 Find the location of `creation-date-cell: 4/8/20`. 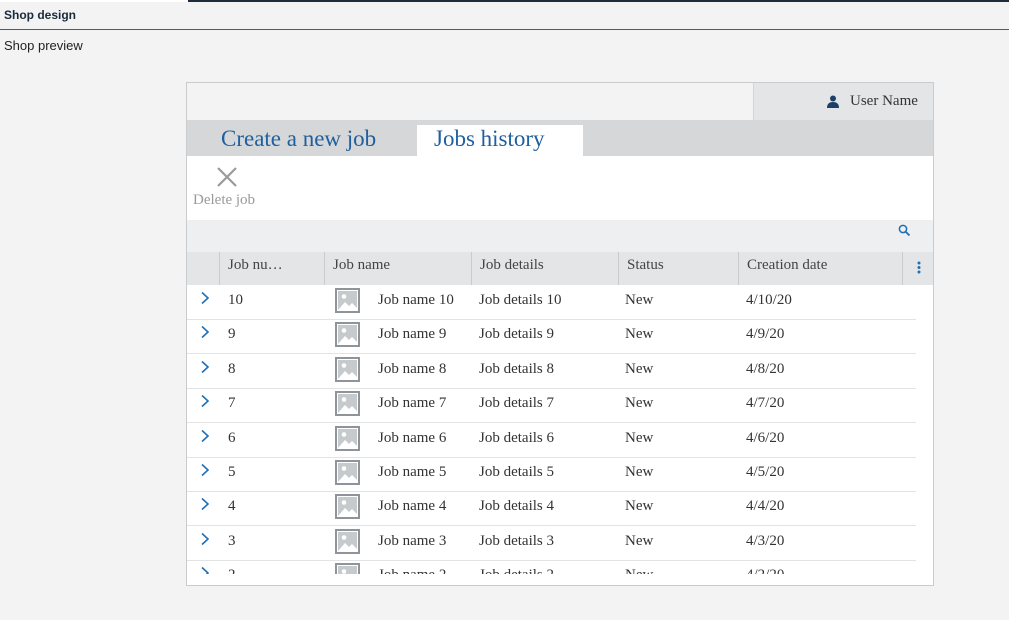

creation-date-cell: 4/8/20 is located at coordinates (765, 368).